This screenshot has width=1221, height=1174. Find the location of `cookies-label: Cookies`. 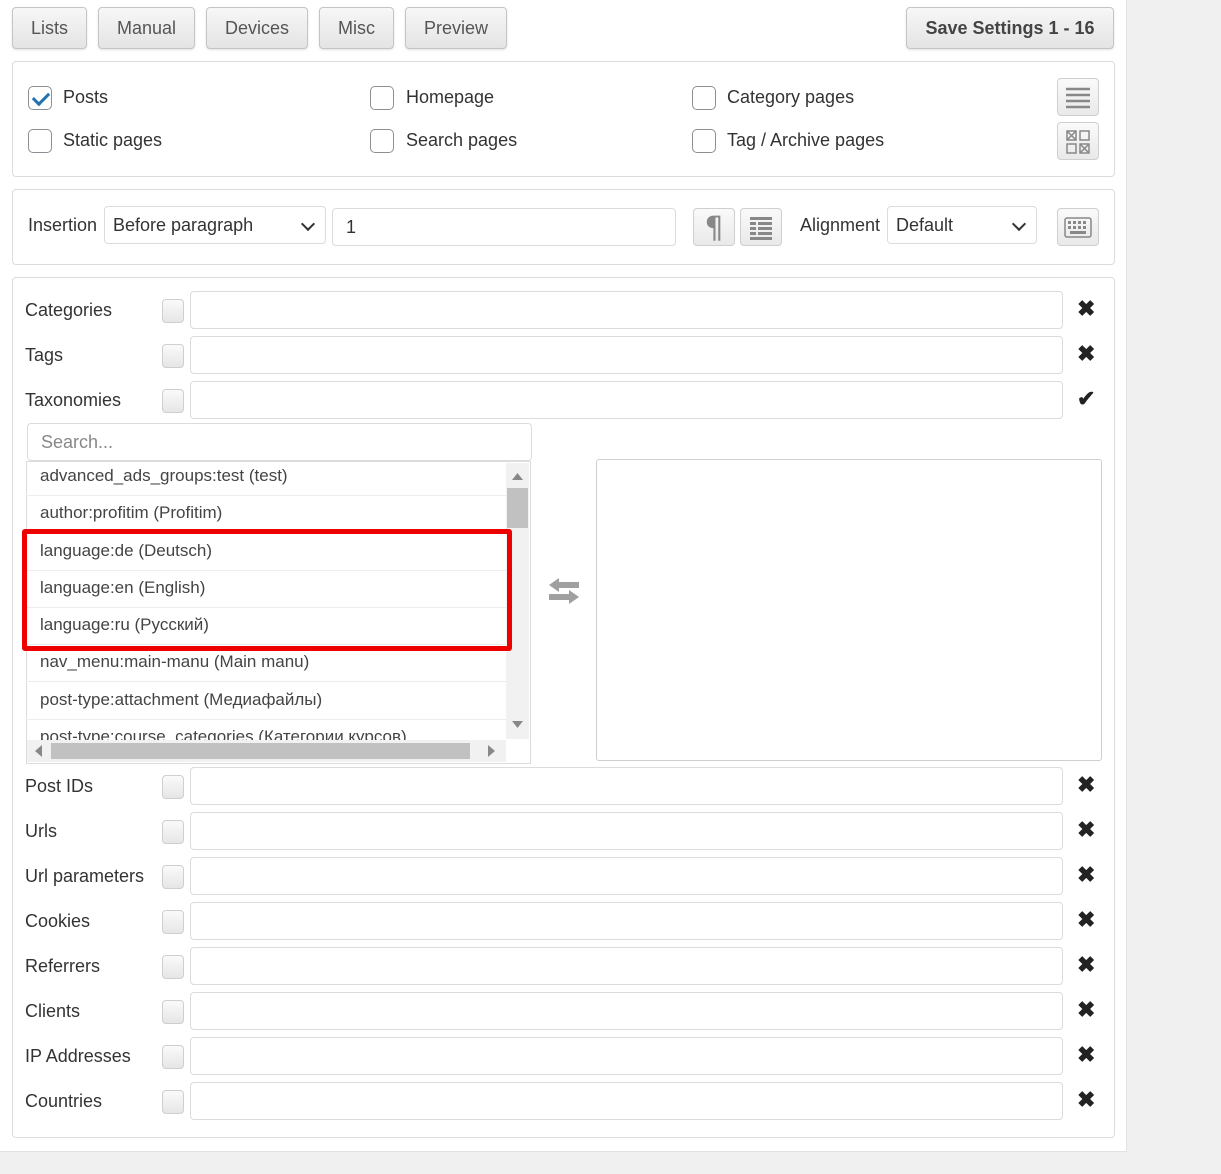

cookies-label: Cookies is located at coordinates (58, 921).